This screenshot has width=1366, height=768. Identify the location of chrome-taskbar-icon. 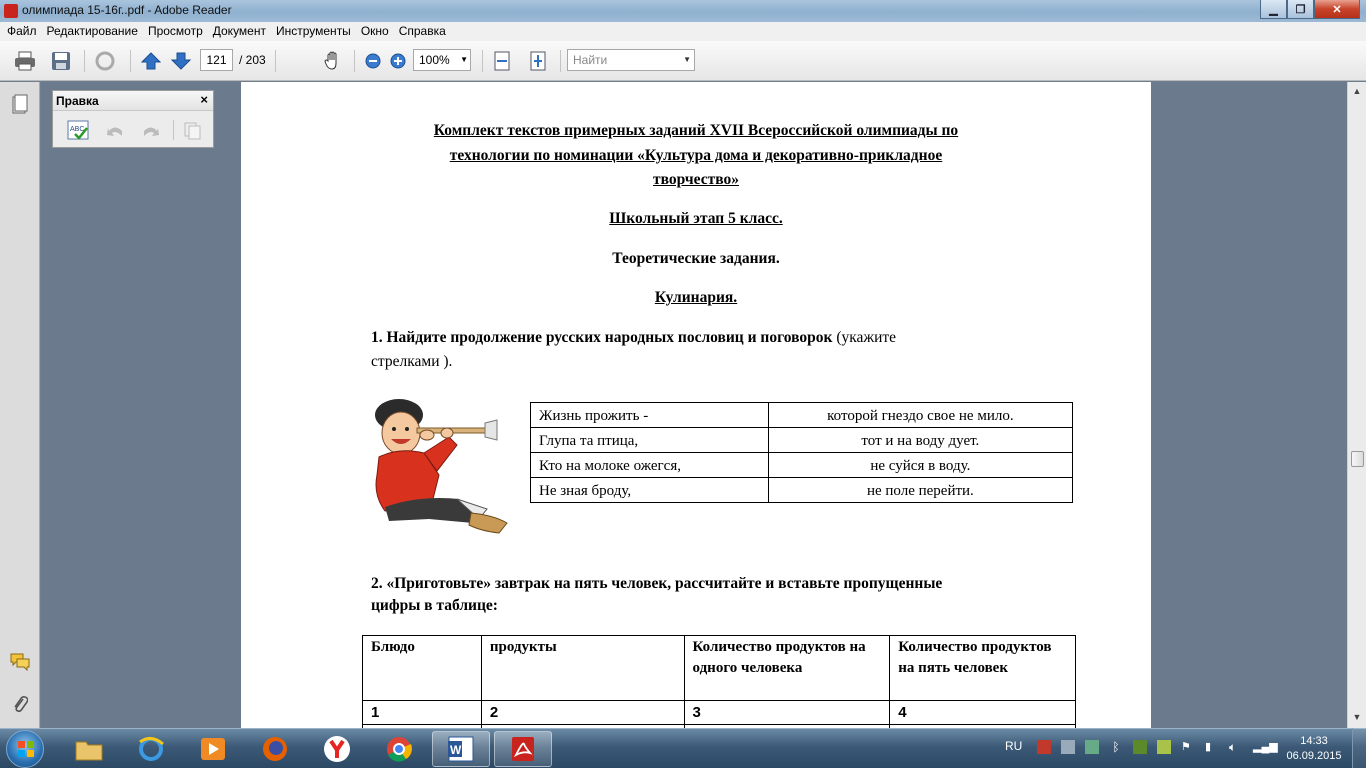
(399, 749).